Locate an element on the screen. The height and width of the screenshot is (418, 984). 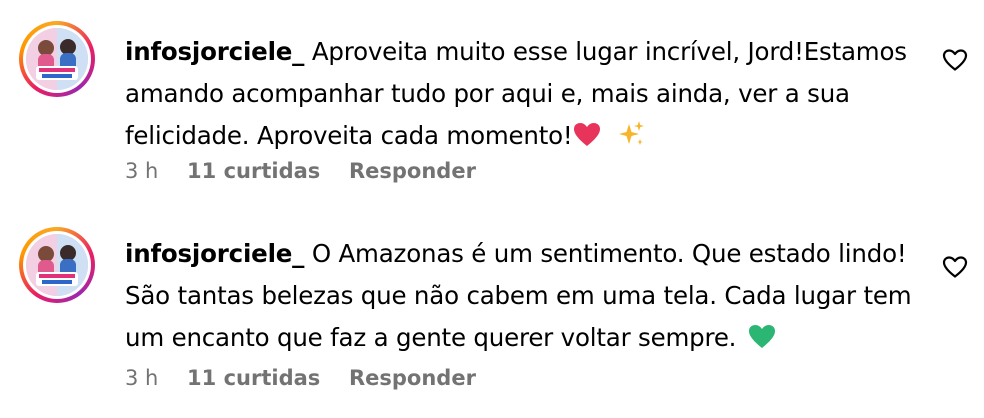
sparkles-icon is located at coordinates (631, 134).